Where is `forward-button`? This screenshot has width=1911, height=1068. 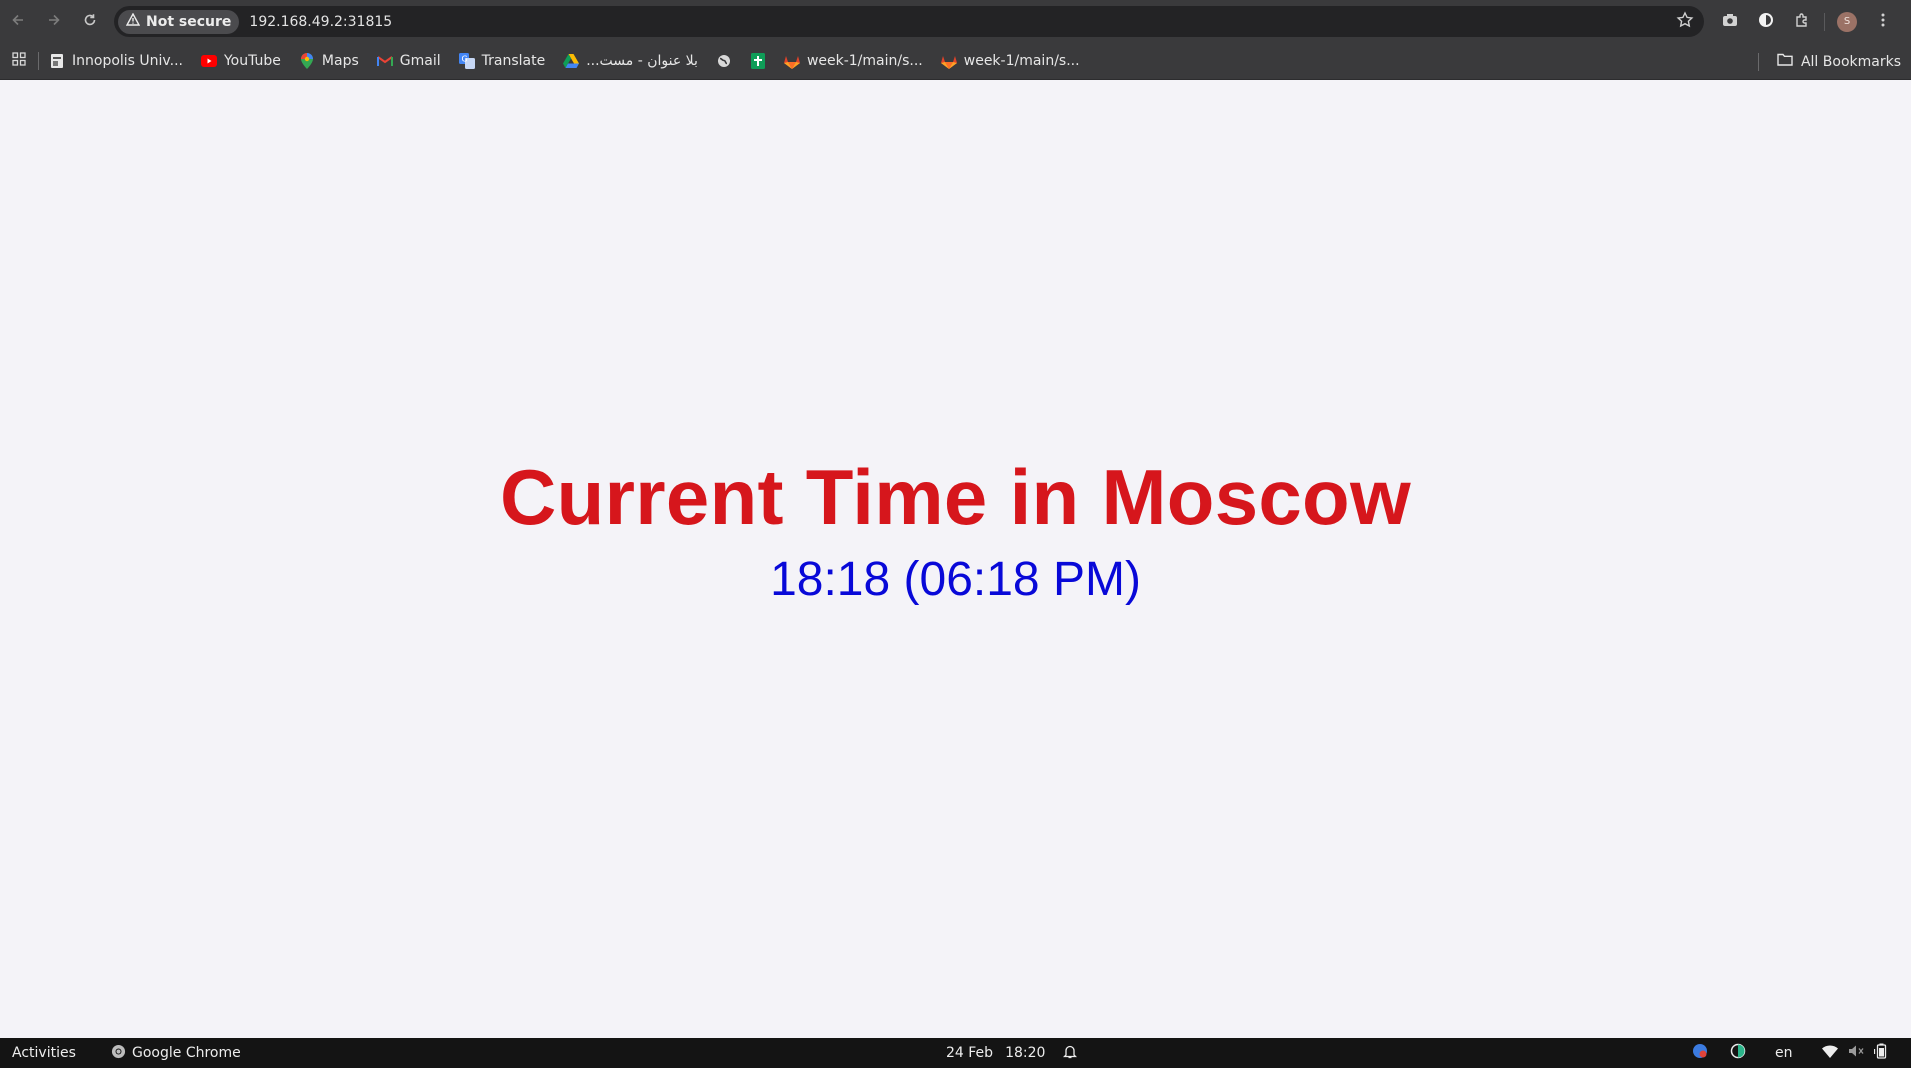
forward-button is located at coordinates (54, 21).